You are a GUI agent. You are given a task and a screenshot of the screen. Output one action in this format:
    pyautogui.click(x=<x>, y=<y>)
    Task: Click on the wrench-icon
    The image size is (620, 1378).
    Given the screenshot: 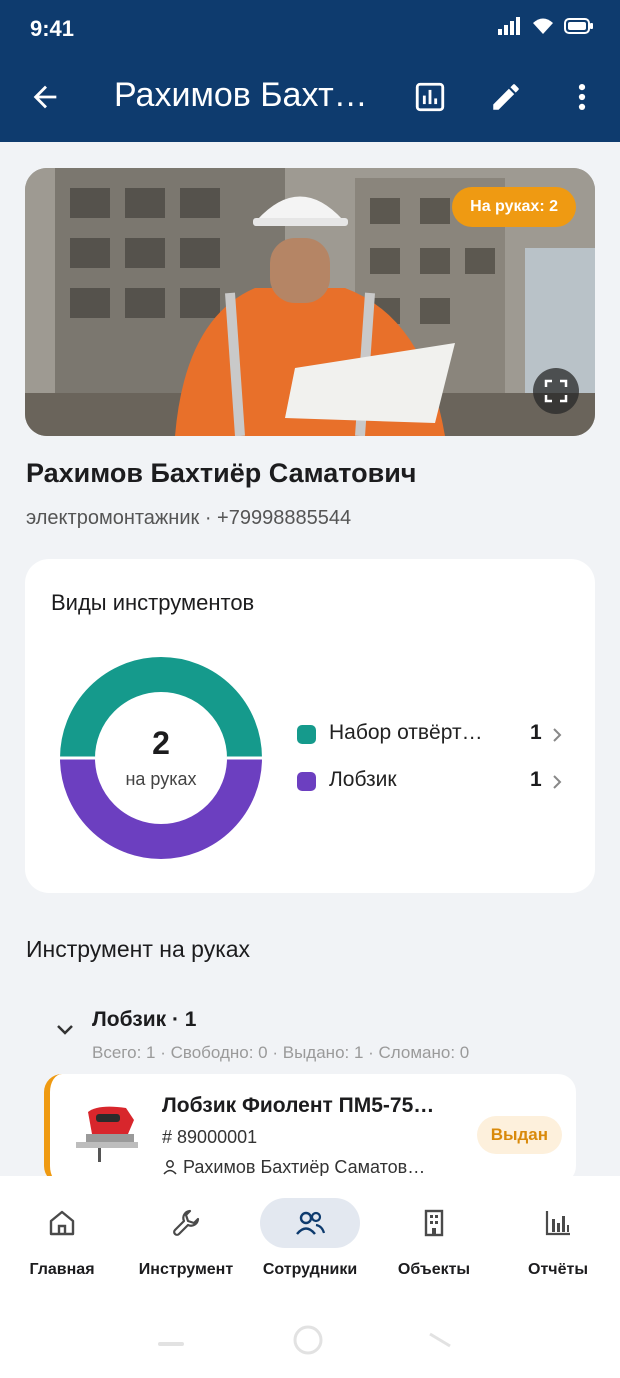 What is the action you would take?
    pyautogui.click(x=186, y=1222)
    